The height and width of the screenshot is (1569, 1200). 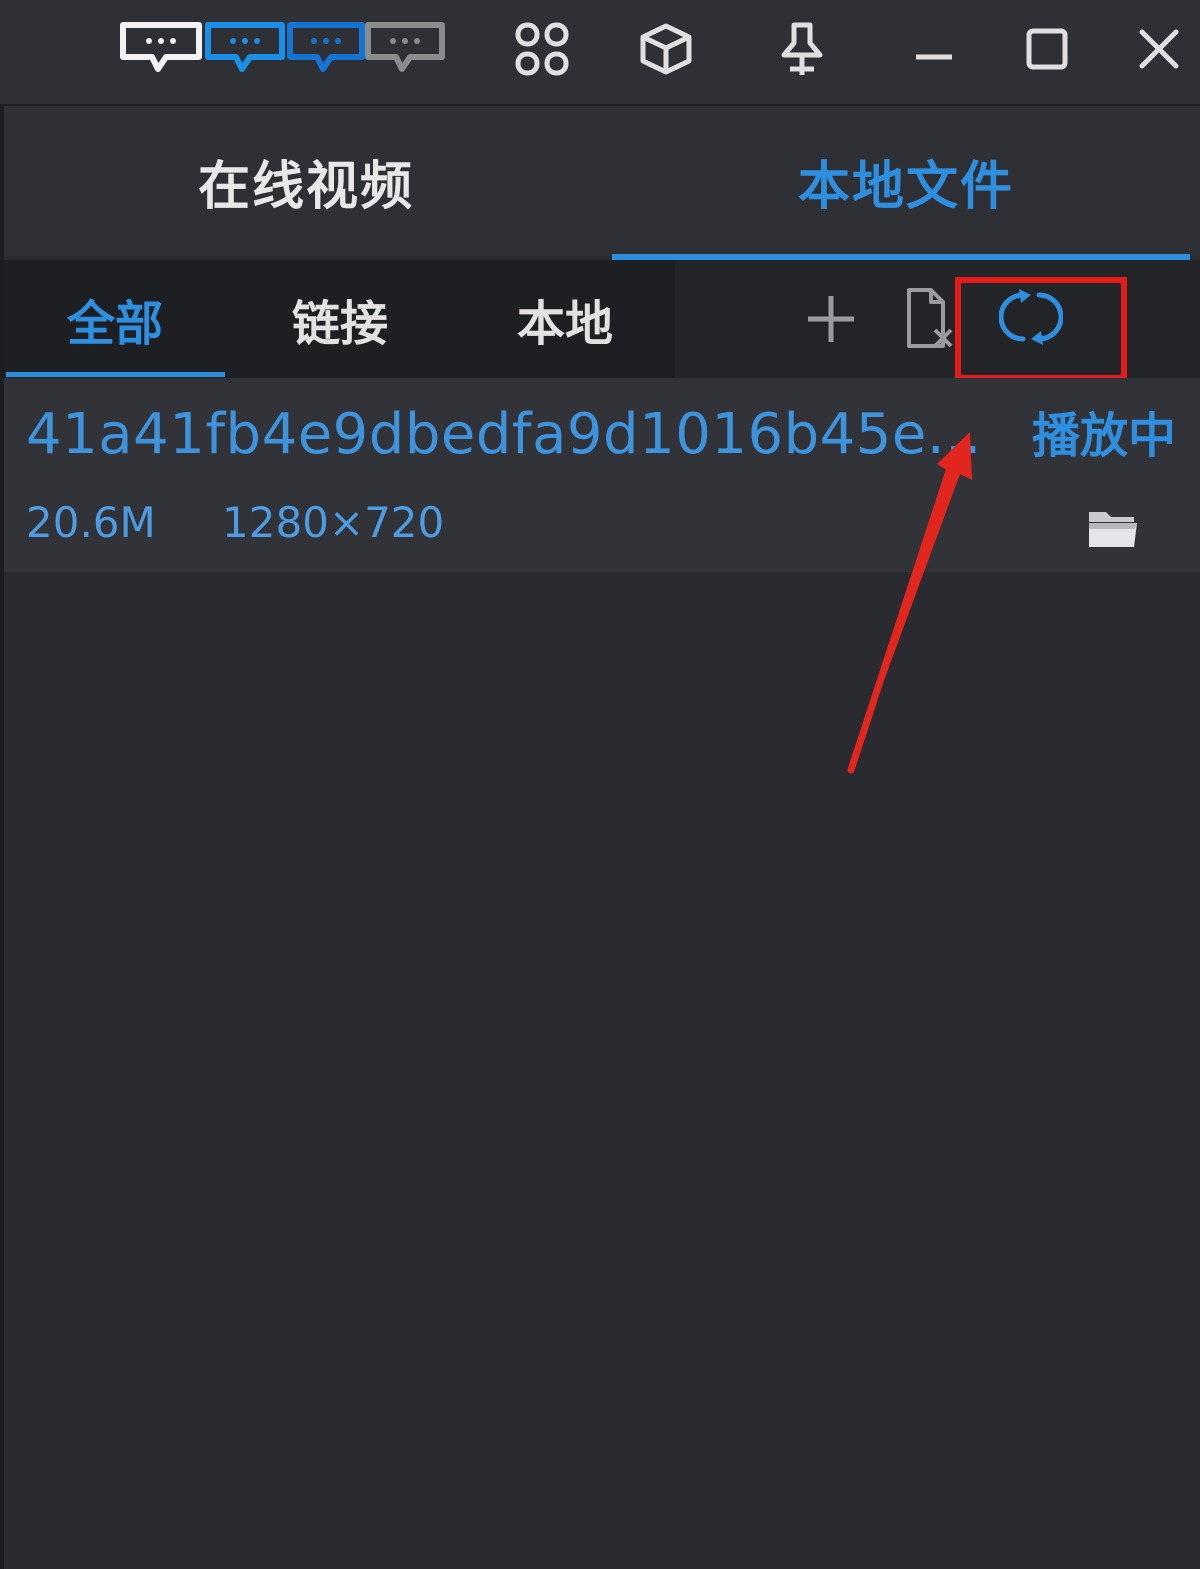 I want to click on tab-all: 全部, so click(x=115, y=319).